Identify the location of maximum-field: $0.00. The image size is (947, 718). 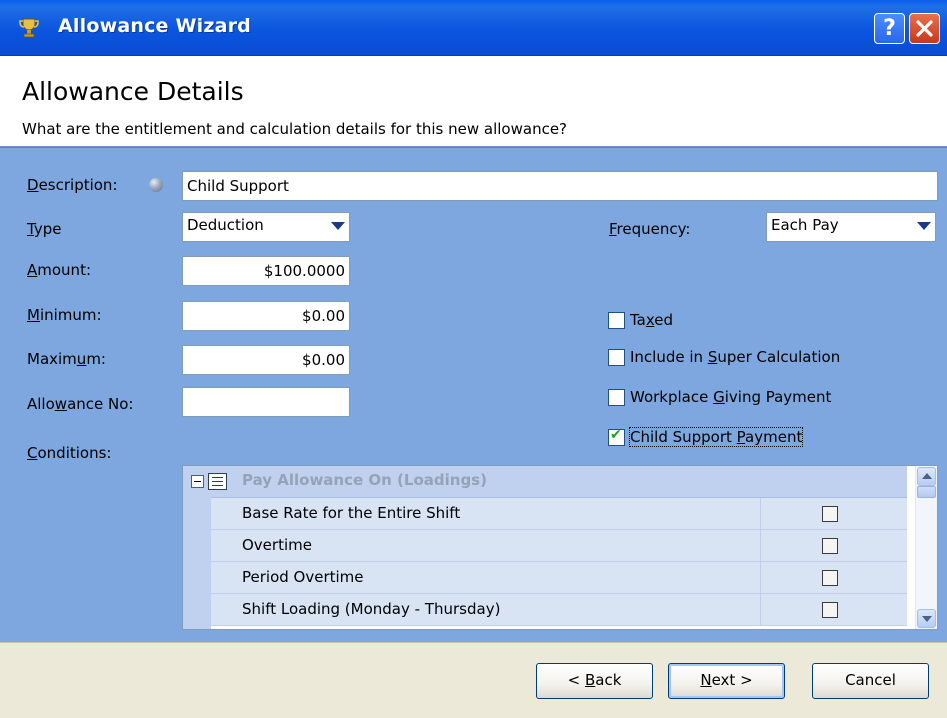
(266, 360).